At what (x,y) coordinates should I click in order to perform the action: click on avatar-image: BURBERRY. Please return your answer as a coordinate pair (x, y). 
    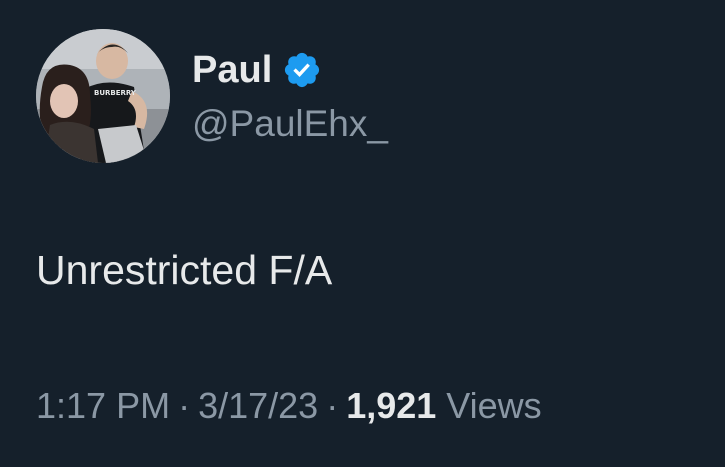
    Looking at the image, I should click on (103, 96).